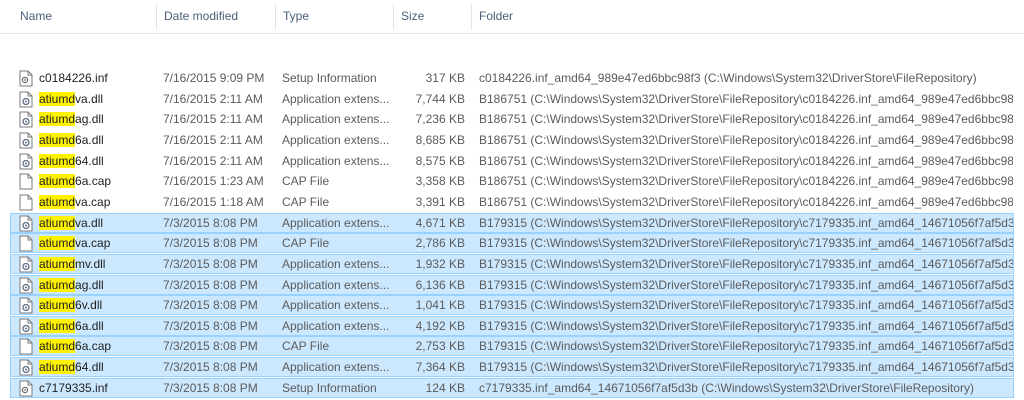  Describe the element at coordinates (334, 16) in the screenshot. I see `column-header-type: Type` at that location.